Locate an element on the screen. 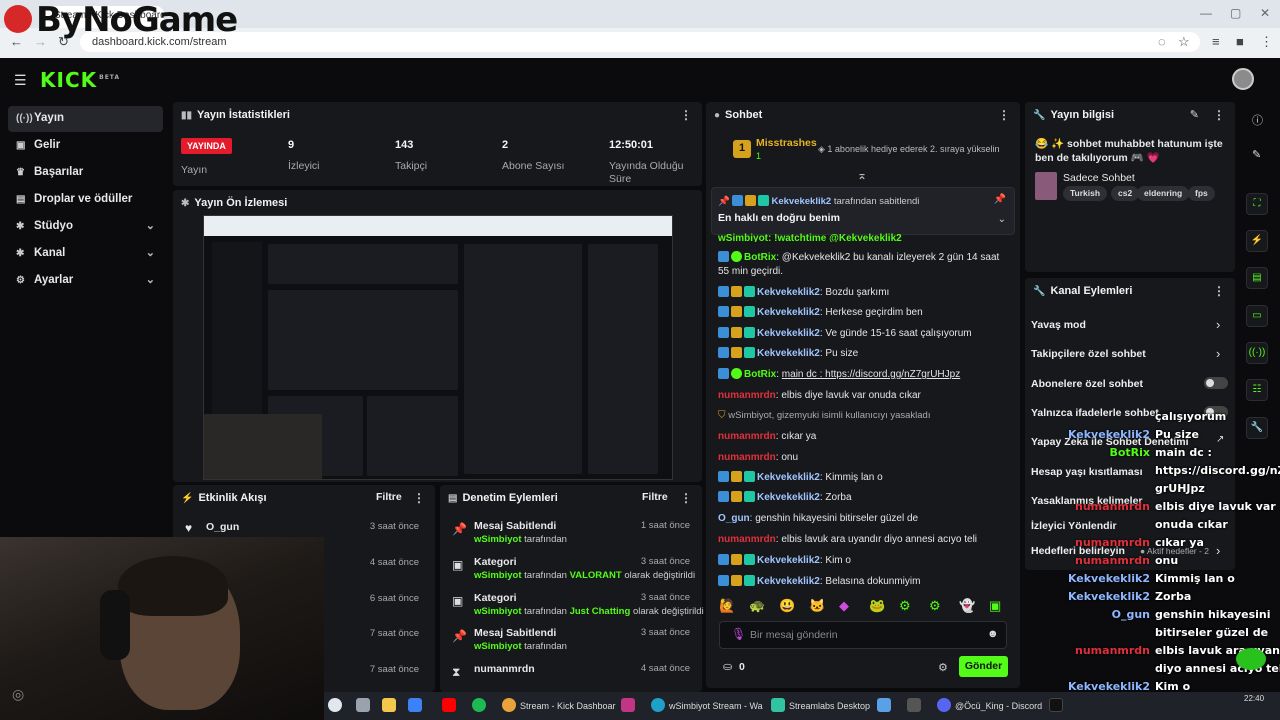 The height and width of the screenshot is (720, 1280). account-age-row: Hesap yaşı kısıtlaması is located at coordinates (1087, 472).